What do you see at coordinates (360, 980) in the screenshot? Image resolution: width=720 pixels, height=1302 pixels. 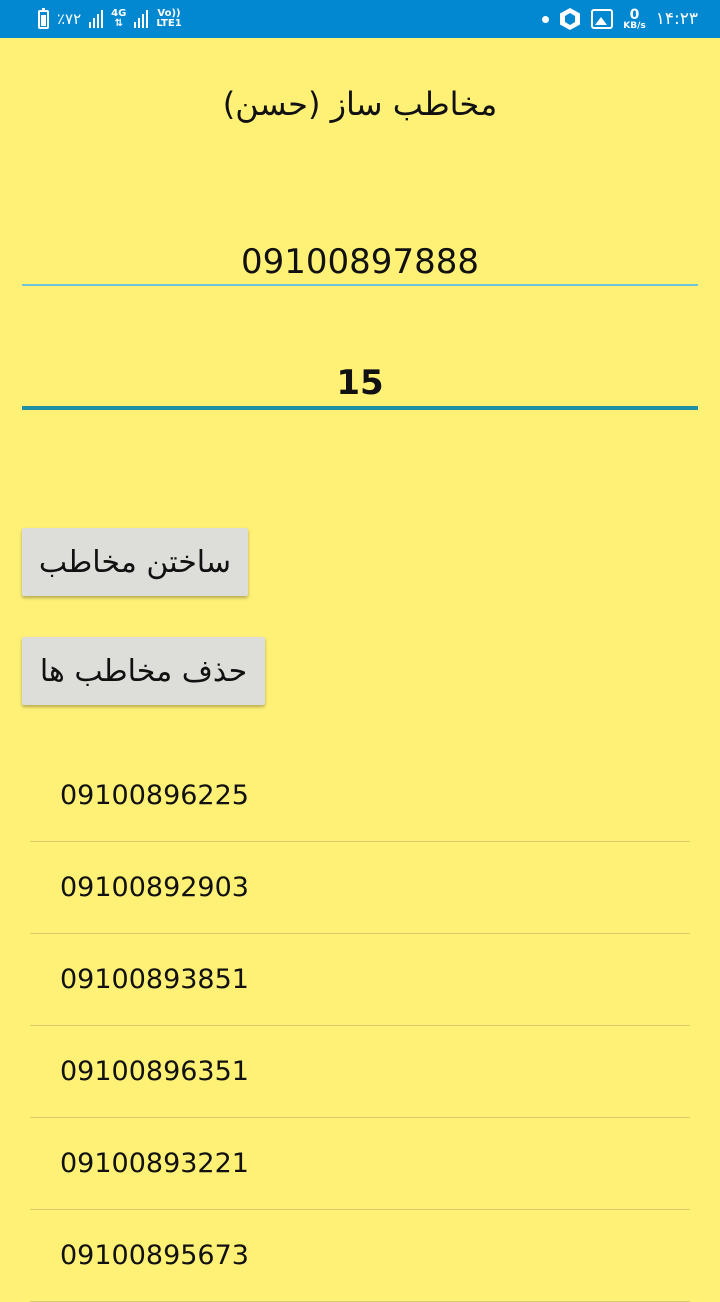 I see `list-item: 09100893851` at bounding box center [360, 980].